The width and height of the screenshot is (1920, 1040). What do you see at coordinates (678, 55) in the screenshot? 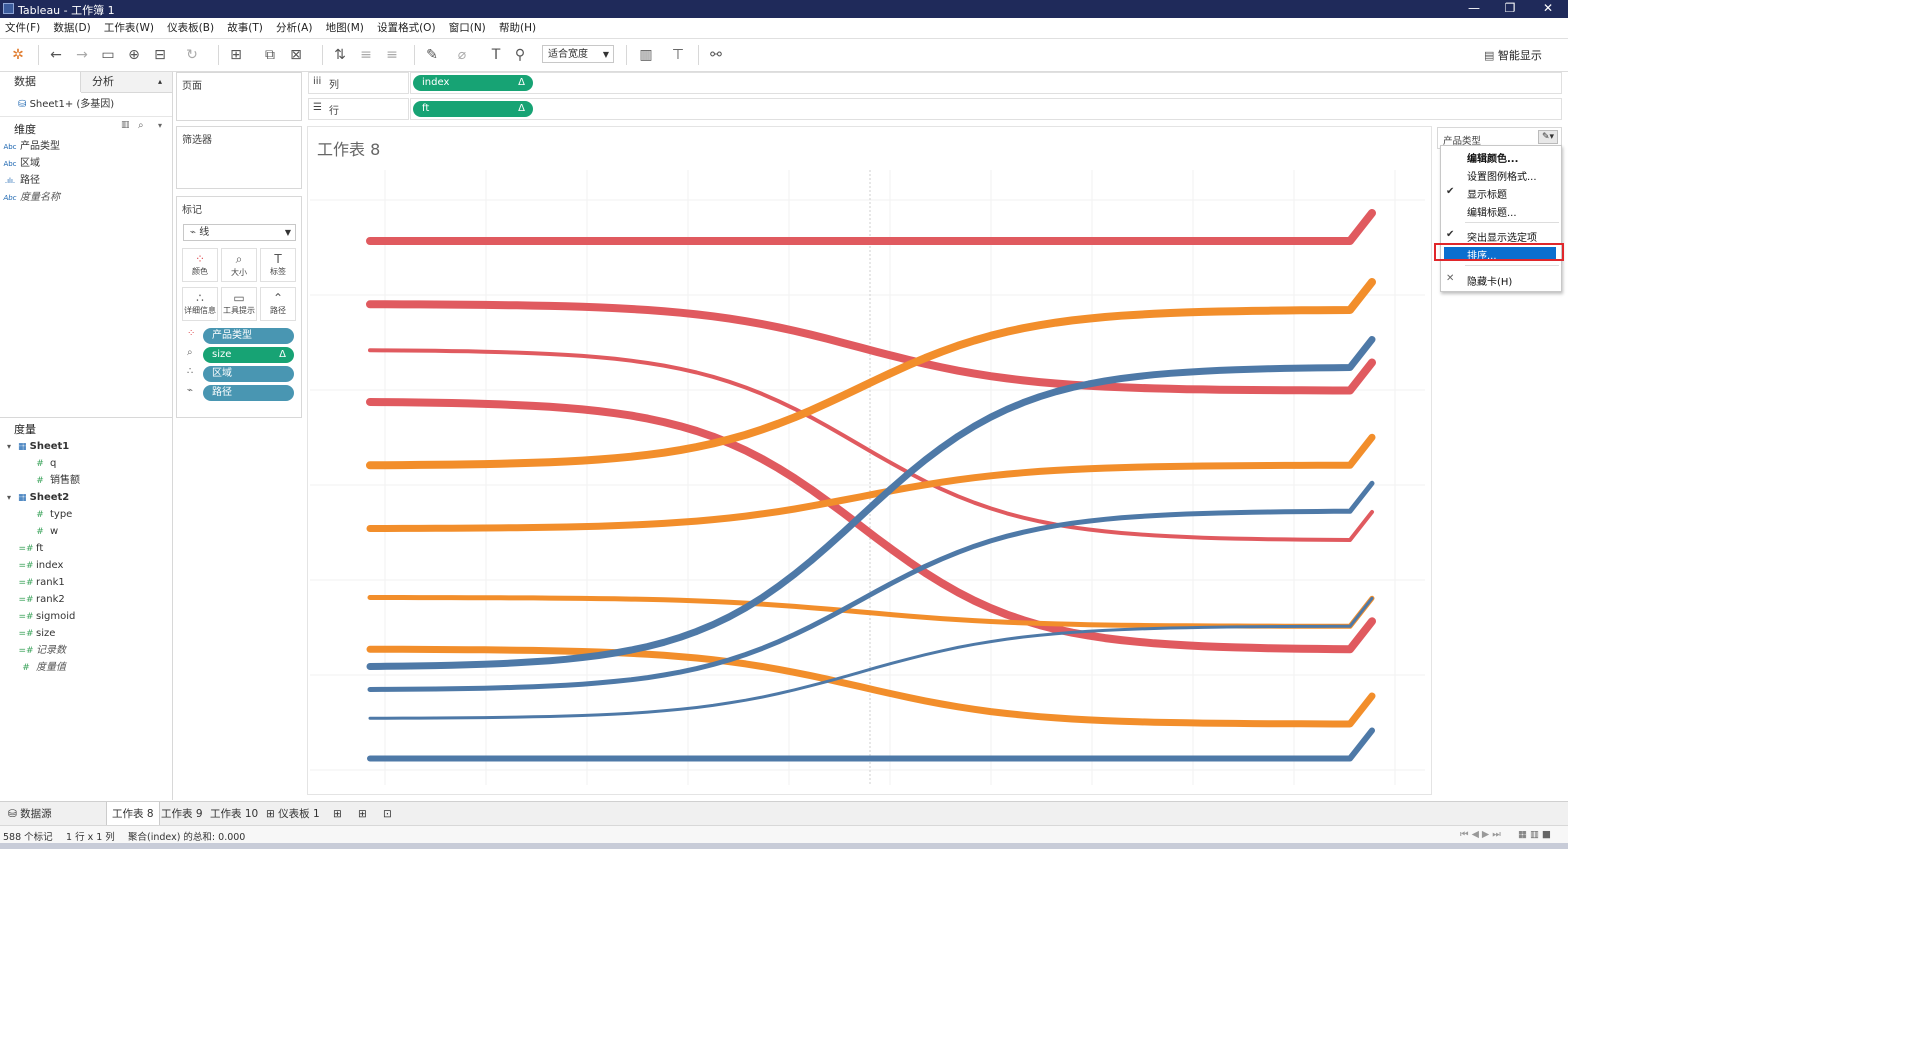
I see `presentation-mode-icon: ⊤` at bounding box center [678, 55].